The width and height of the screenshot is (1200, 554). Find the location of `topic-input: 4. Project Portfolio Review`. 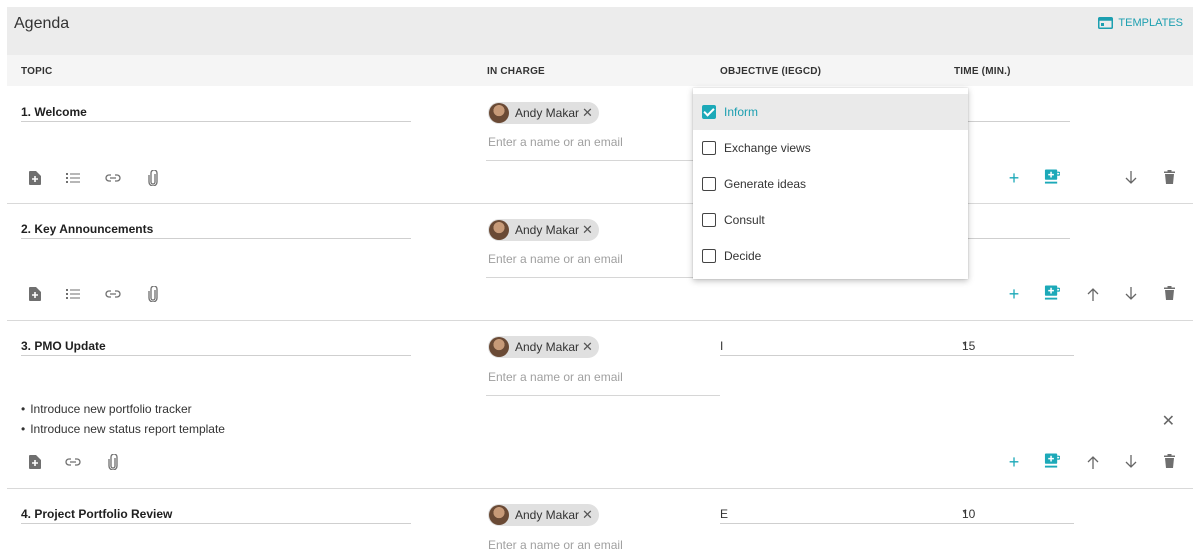

topic-input: 4. Project Portfolio Review is located at coordinates (216, 515).